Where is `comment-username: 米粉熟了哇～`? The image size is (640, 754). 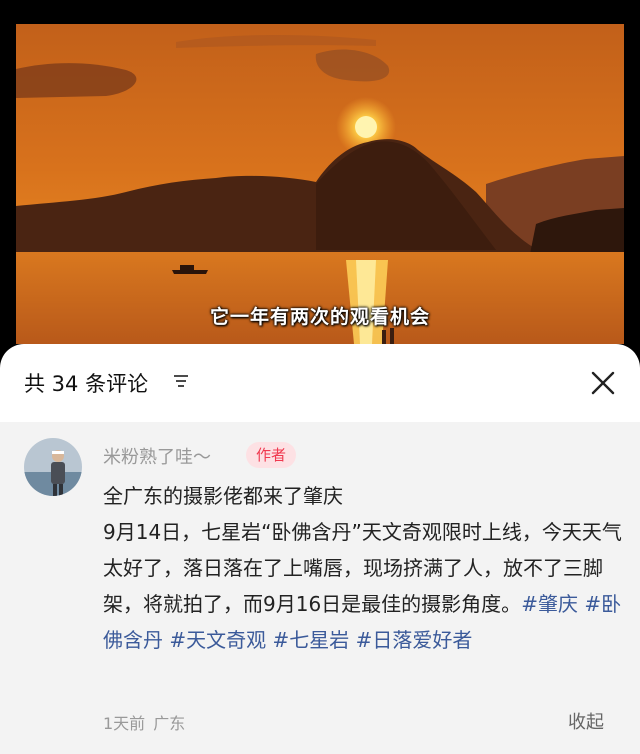 comment-username: 米粉熟了哇～ is located at coordinates (157, 456).